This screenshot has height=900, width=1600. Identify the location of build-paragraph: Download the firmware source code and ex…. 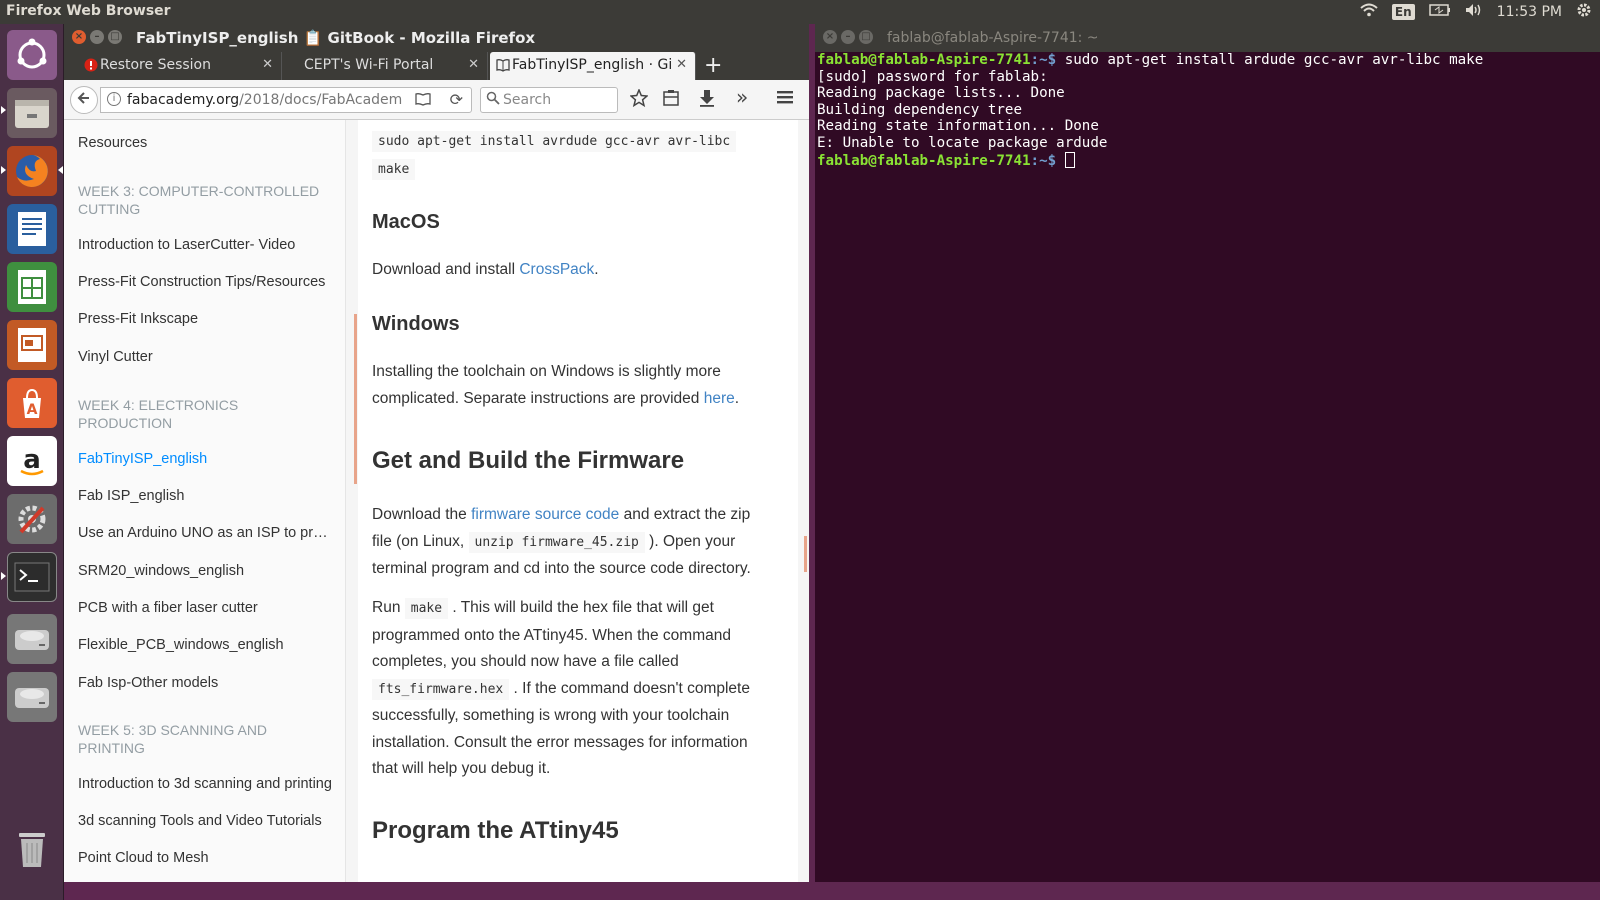
(572, 542).